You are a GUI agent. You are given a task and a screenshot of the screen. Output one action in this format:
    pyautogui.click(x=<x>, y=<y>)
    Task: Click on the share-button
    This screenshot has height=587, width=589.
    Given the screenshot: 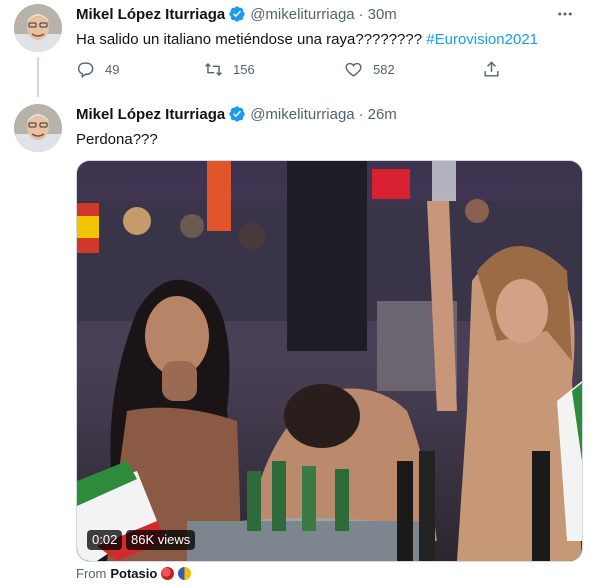 What is the action you would take?
    pyautogui.click(x=496, y=69)
    